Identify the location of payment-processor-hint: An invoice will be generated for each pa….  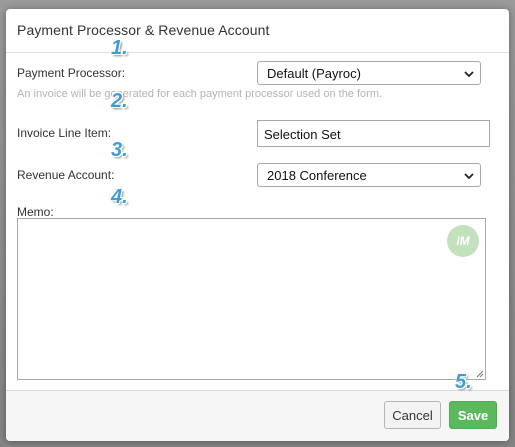
(200, 94).